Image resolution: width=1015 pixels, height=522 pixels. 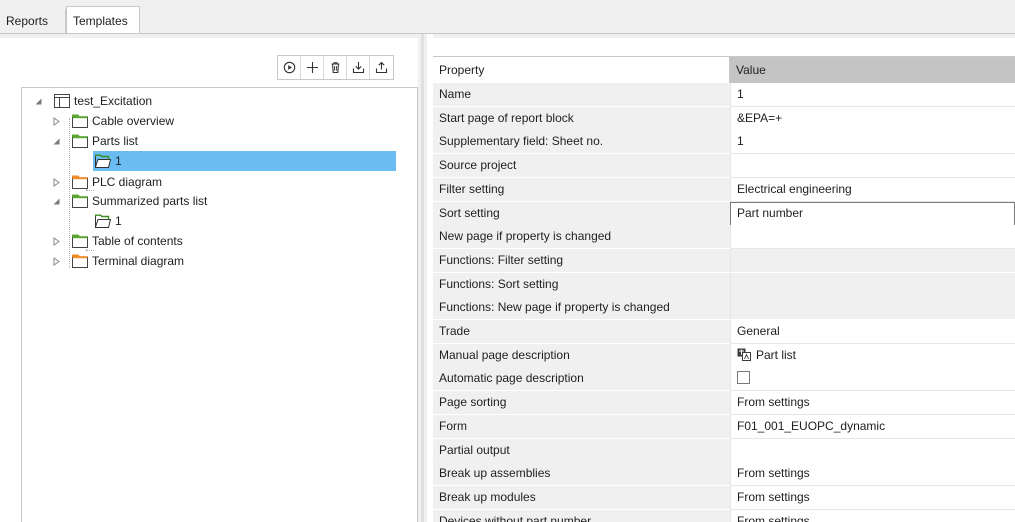 What do you see at coordinates (581, 426) in the screenshot?
I see `property-name-cell: Form` at bounding box center [581, 426].